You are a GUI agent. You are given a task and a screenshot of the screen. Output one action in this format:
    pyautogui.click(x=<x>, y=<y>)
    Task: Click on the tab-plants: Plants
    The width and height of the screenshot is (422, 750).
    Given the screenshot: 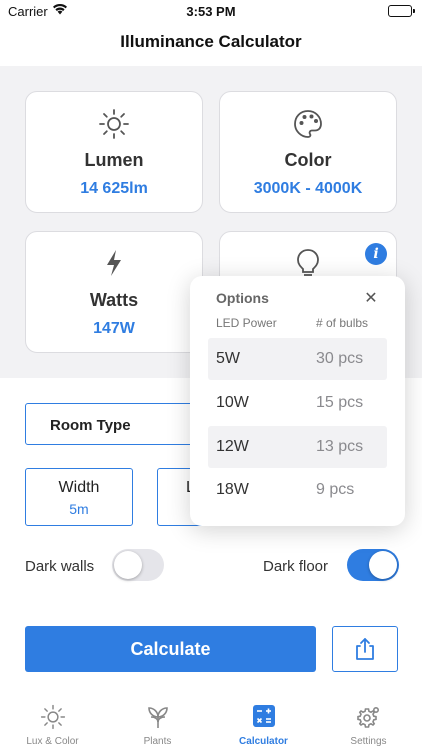 What is the action you would take?
    pyautogui.click(x=157, y=724)
    